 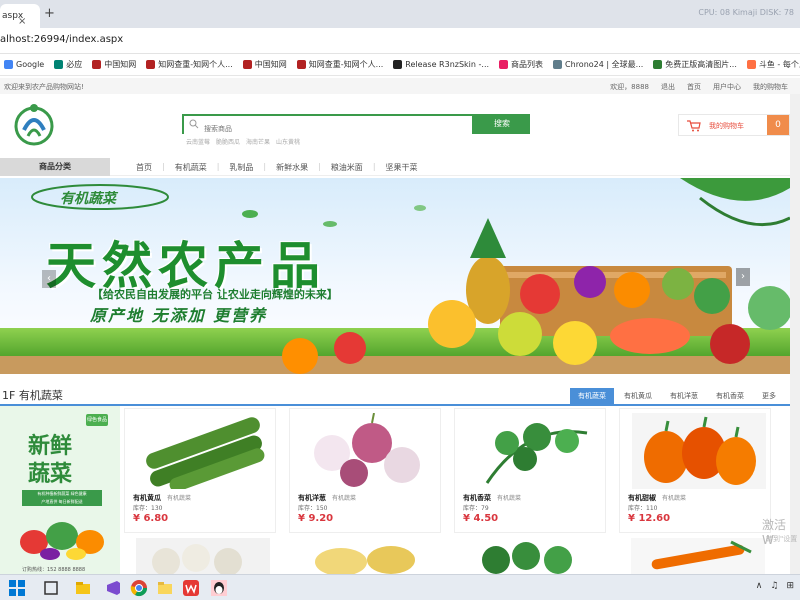 What do you see at coordinates (17, 588) in the screenshot?
I see `start-icon` at bounding box center [17, 588].